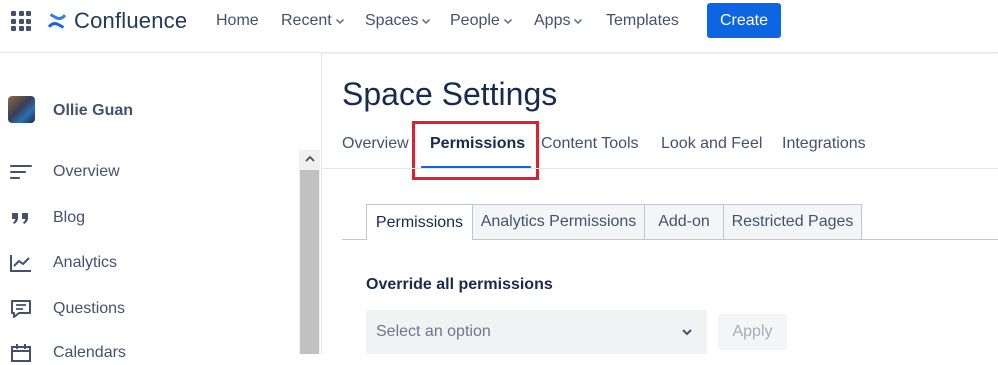 This screenshot has height=365, width=998. I want to click on space-avatar, so click(21, 109).